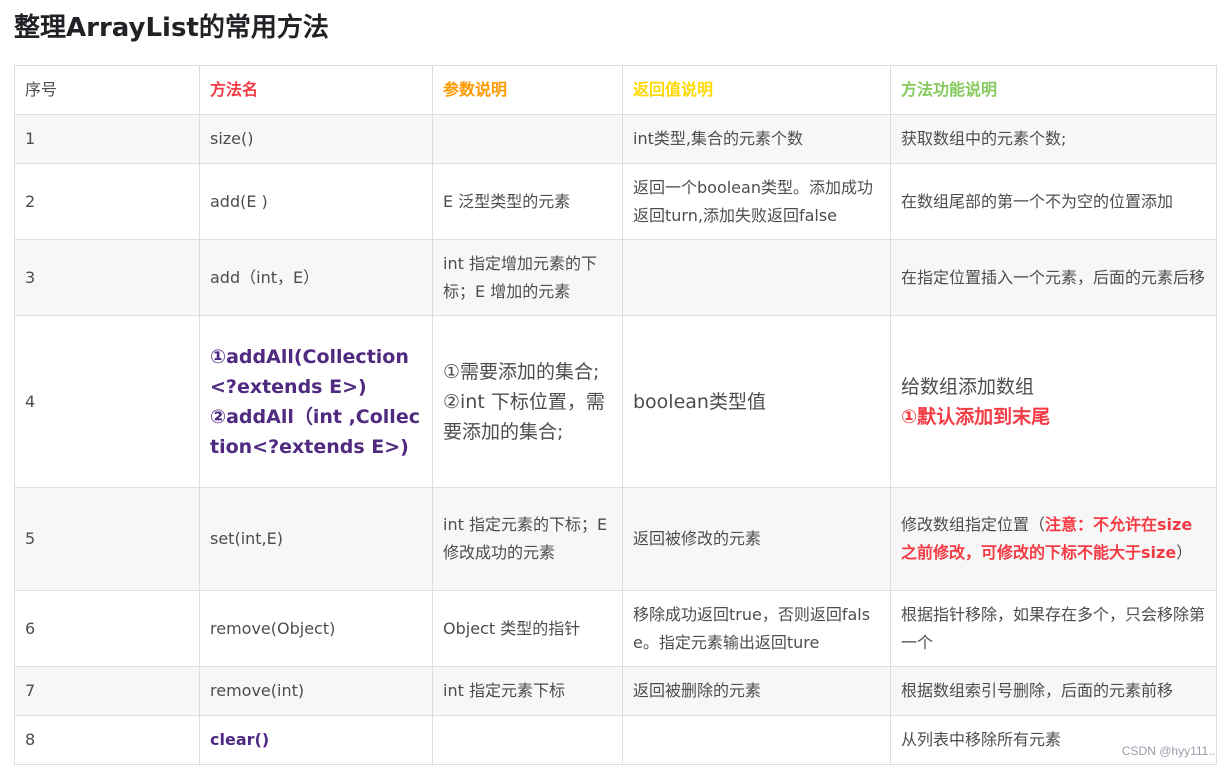 This screenshot has height=766, width=1225. I want to click on function-text-pre: 修改数组指定位置（, so click(973, 524).